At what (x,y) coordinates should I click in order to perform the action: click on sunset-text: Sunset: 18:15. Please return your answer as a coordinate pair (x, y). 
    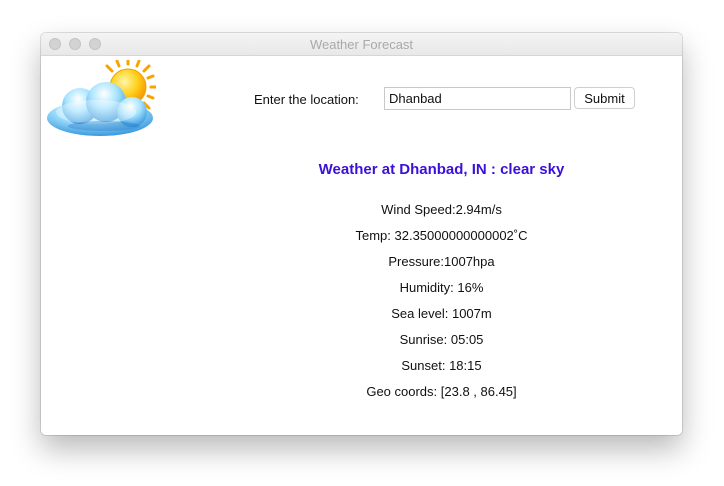
    Looking at the image, I should click on (441, 365).